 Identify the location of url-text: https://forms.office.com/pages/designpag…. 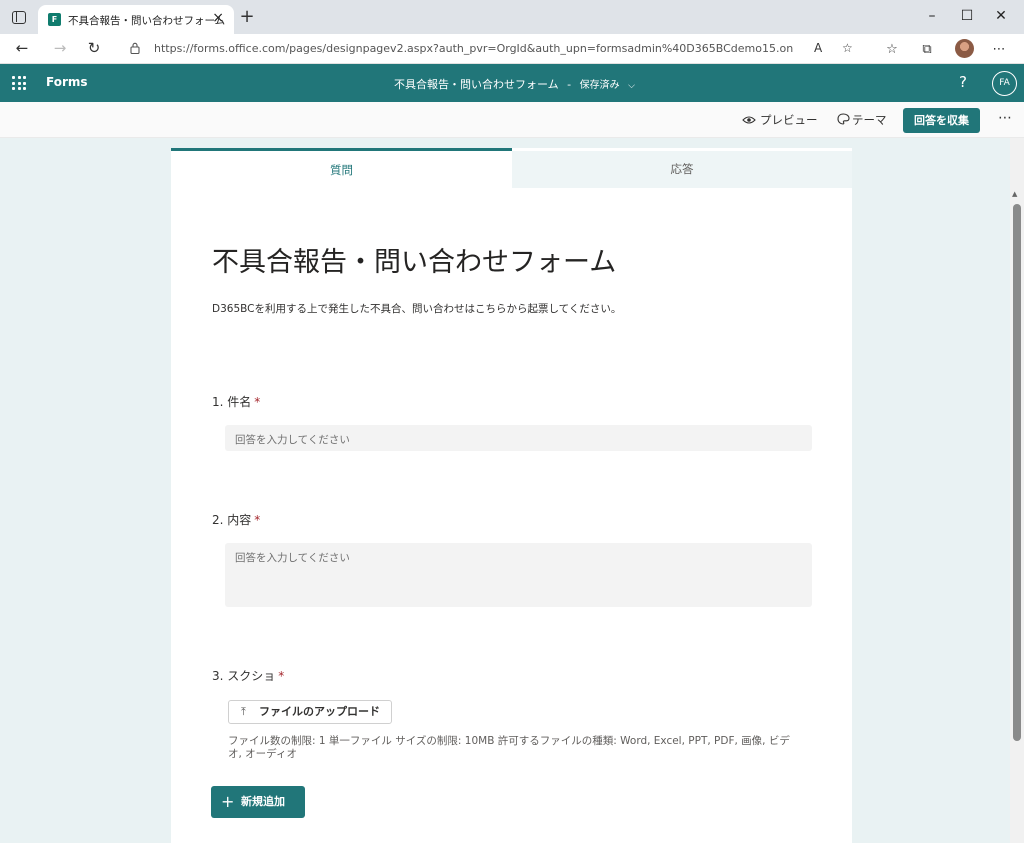
(474, 48).